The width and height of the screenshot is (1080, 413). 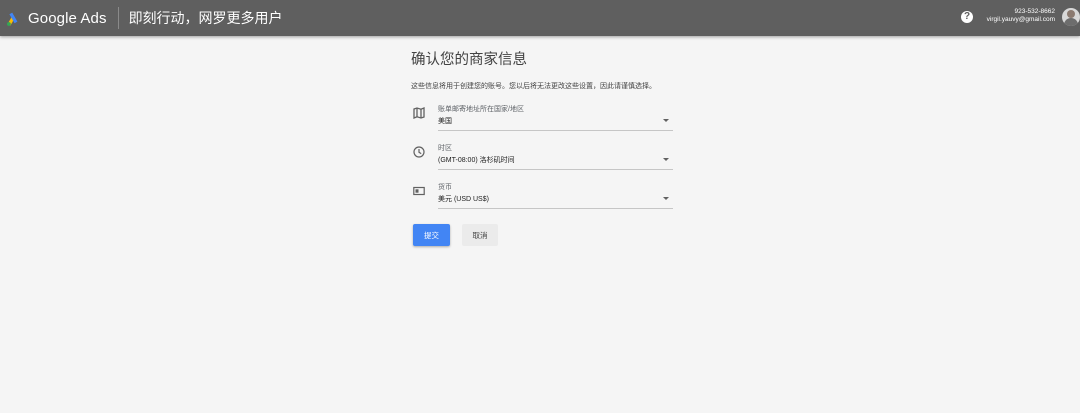 What do you see at coordinates (118, 18) in the screenshot?
I see `header-divider` at bounding box center [118, 18].